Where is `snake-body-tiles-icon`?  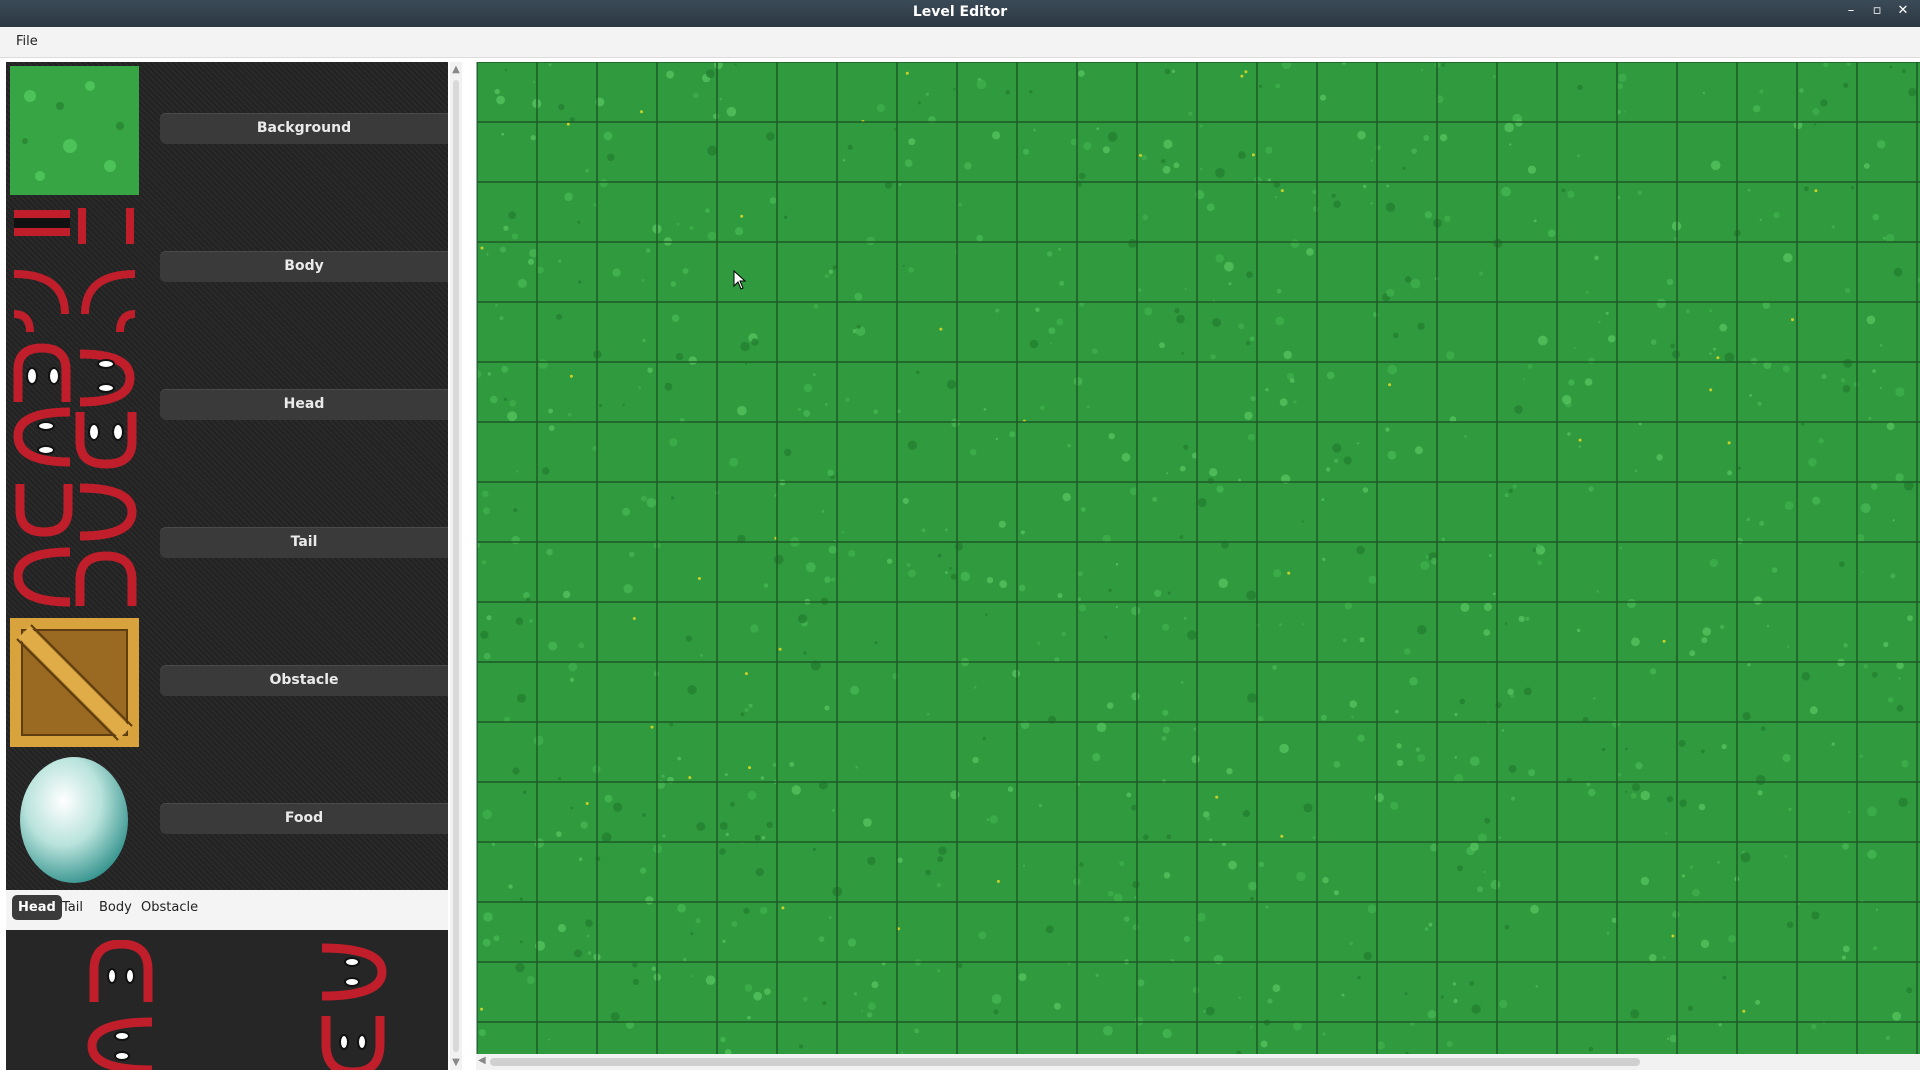 snake-body-tiles-icon is located at coordinates (74, 268).